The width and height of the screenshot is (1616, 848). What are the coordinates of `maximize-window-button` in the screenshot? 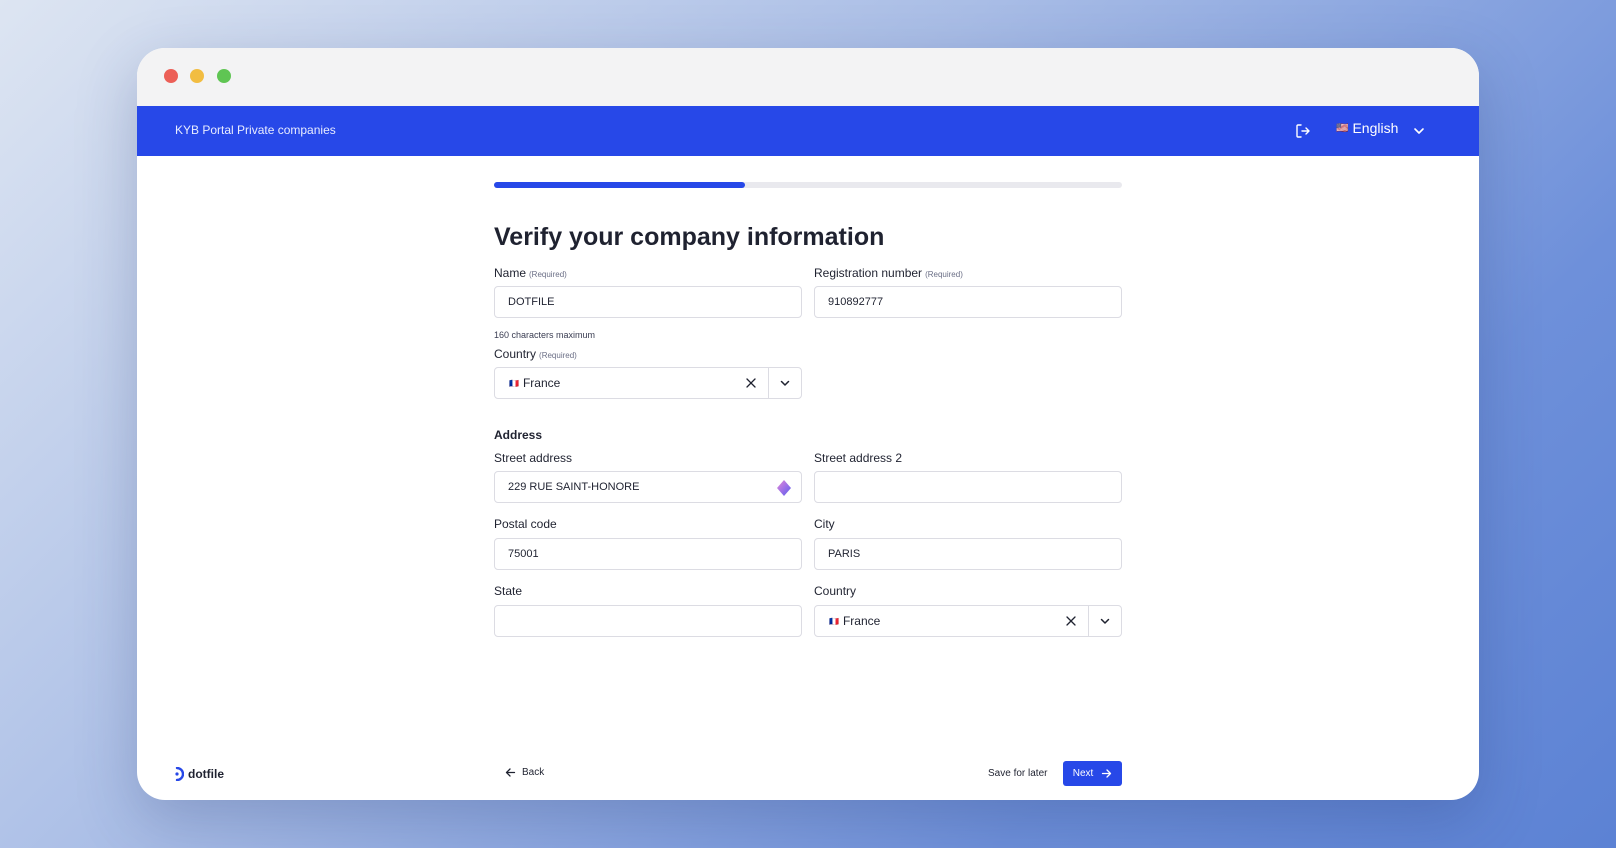 It's located at (224, 76).